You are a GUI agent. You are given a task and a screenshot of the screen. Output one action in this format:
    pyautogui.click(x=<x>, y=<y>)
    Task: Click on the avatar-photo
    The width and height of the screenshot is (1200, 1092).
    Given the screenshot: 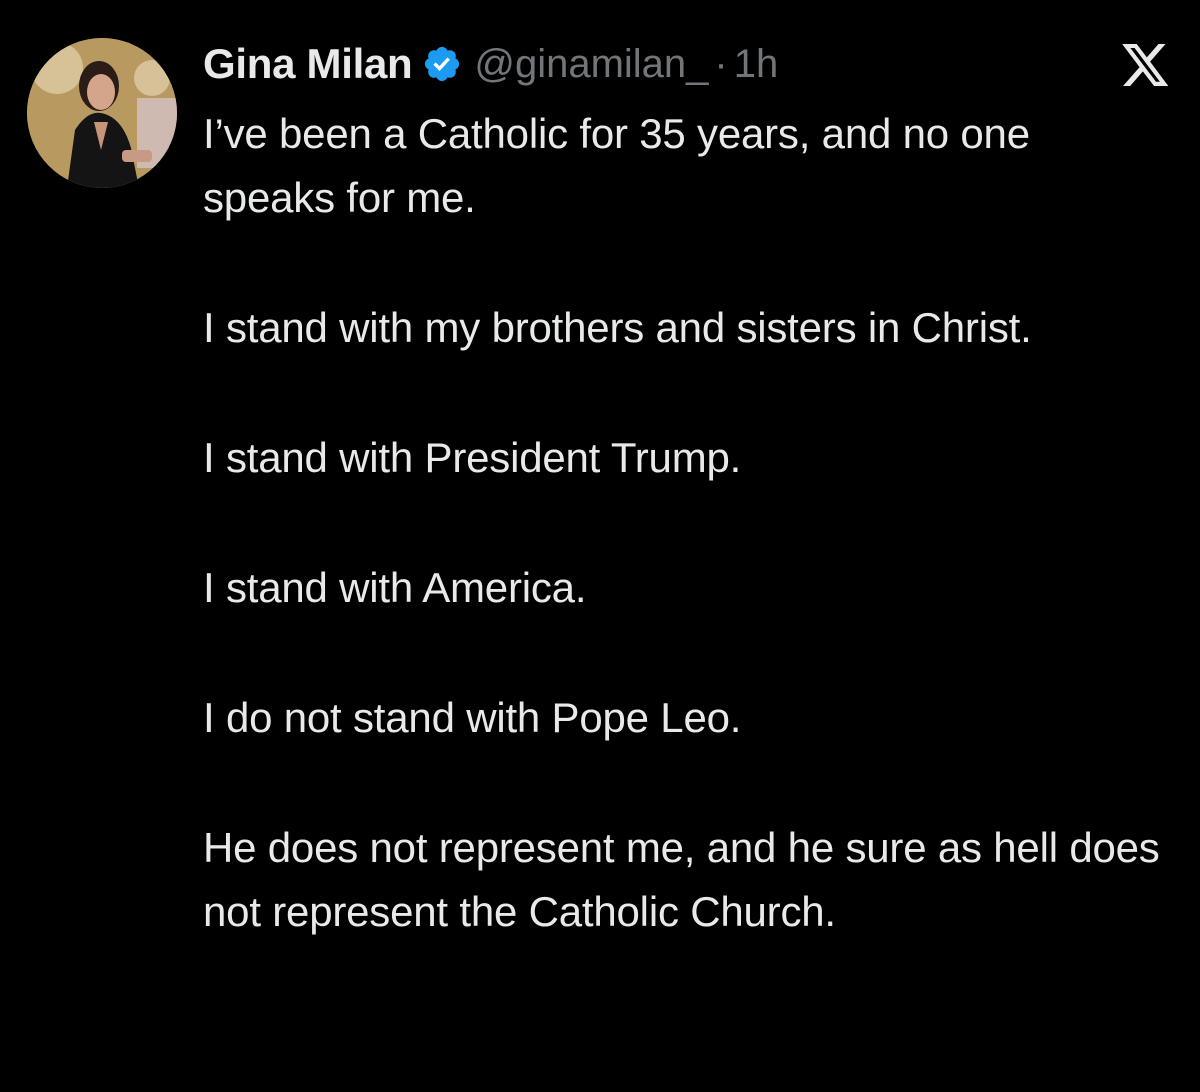 What is the action you would take?
    pyautogui.click(x=102, y=113)
    